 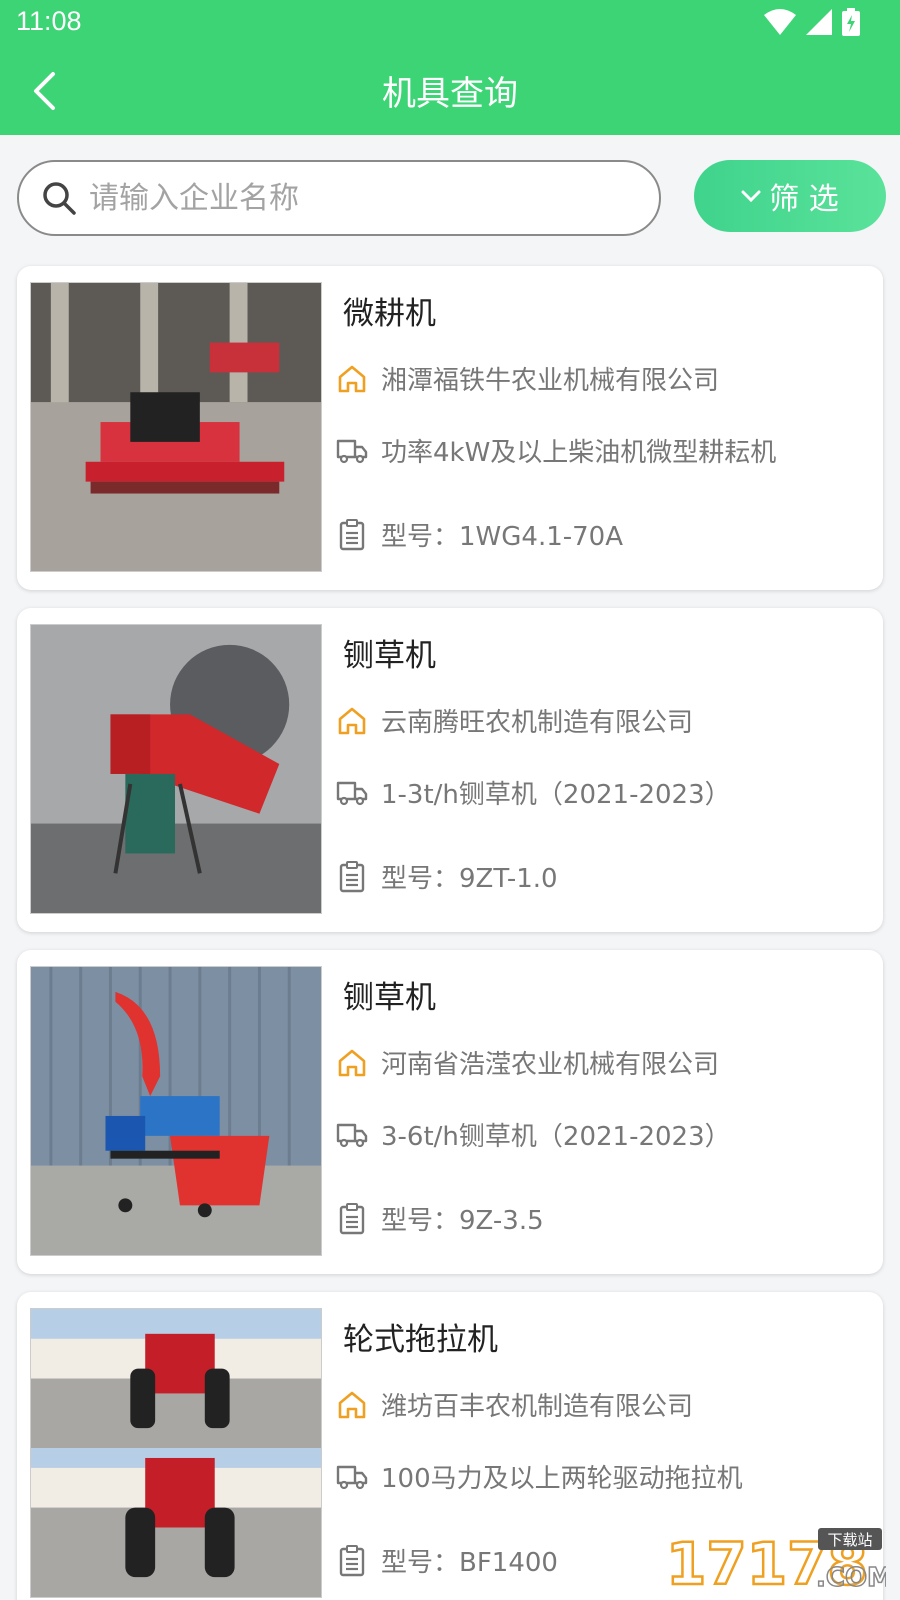 I want to click on model-row: 型号：BF1400, so click(x=446, y=1560).